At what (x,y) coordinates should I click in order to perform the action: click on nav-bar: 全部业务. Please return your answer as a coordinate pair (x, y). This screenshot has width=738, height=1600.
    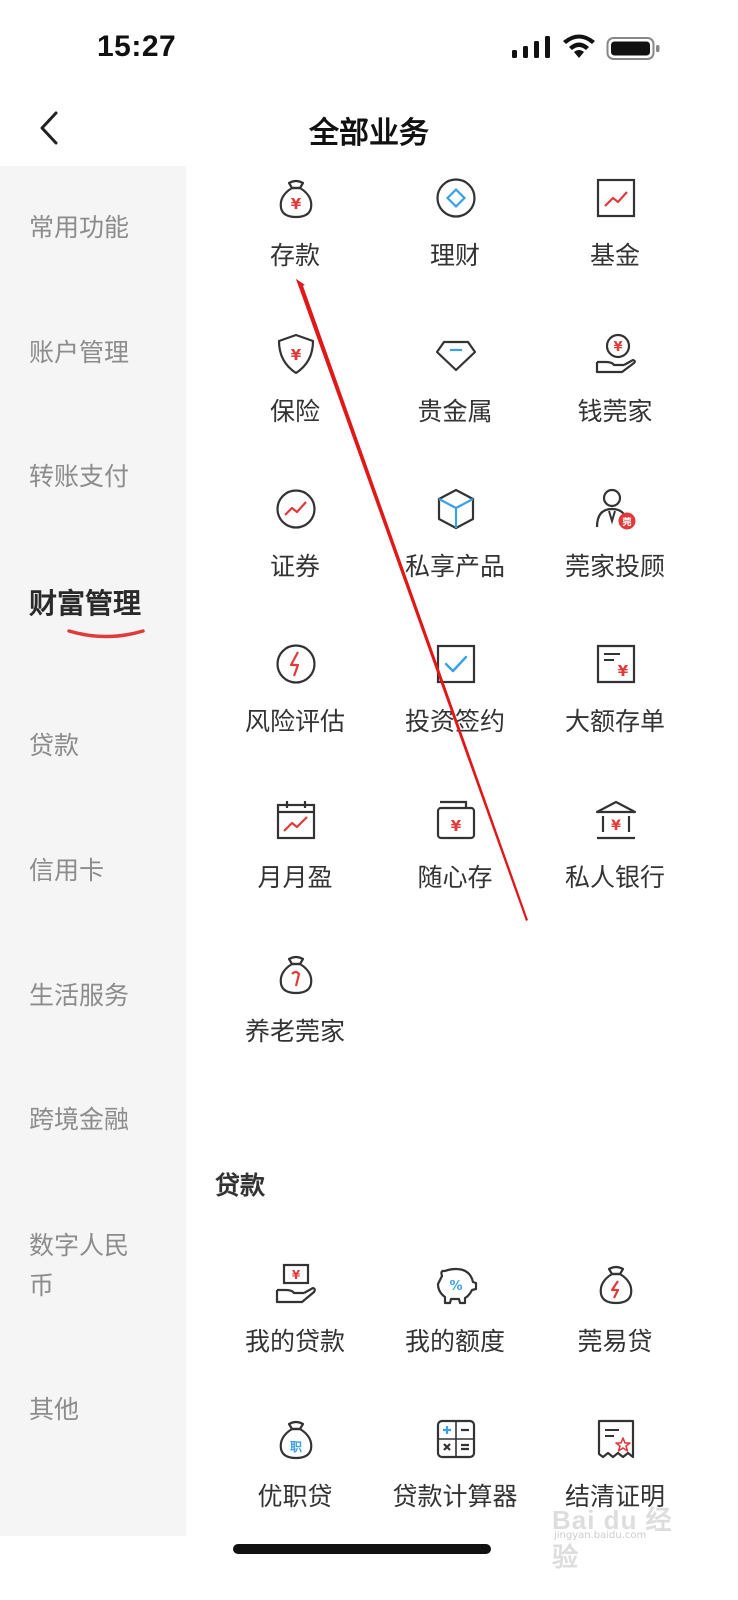
    Looking at the image, I should click on (369, 131).